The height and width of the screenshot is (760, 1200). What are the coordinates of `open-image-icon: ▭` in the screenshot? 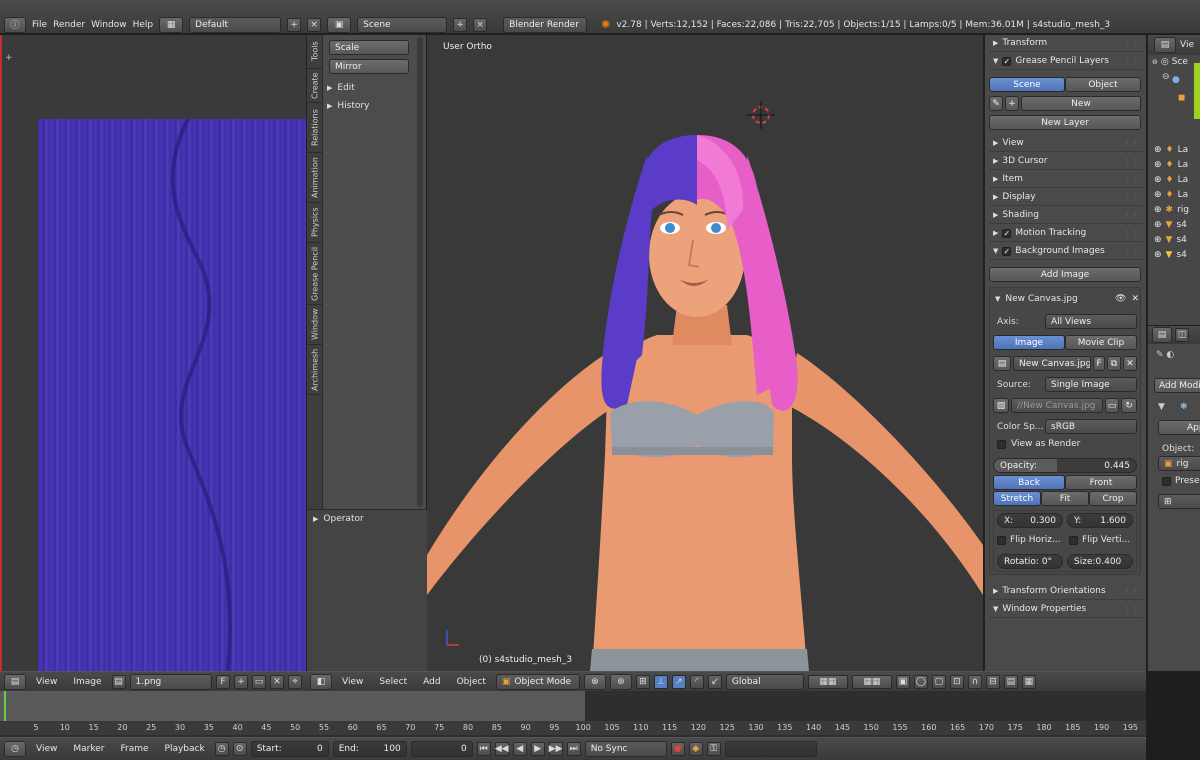 It's located at (259, 681).